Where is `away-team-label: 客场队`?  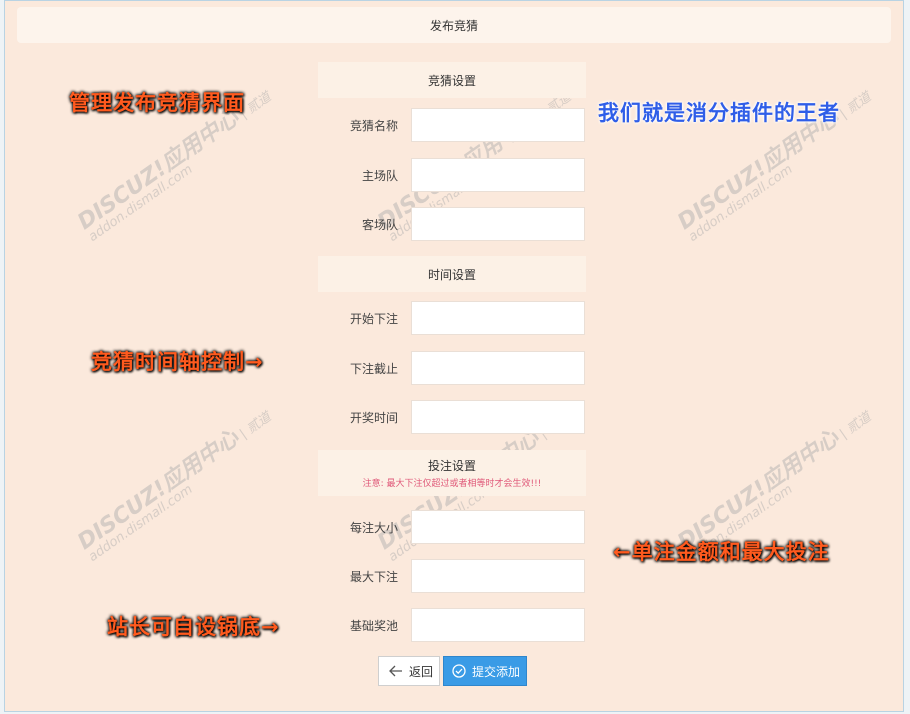 away-team-label: 客场队 is located at coordinates (379, 224).